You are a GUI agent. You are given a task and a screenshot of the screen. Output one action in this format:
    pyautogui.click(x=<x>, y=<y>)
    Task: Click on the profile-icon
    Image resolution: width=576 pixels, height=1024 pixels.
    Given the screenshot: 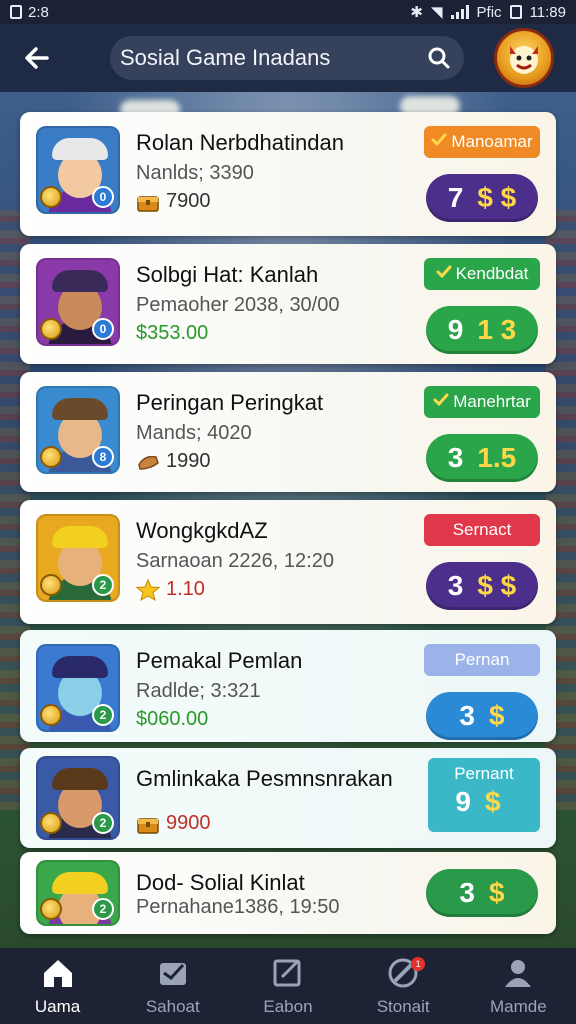 What is the action you would take?
    pyautogui.click(x=518, y=973)
    